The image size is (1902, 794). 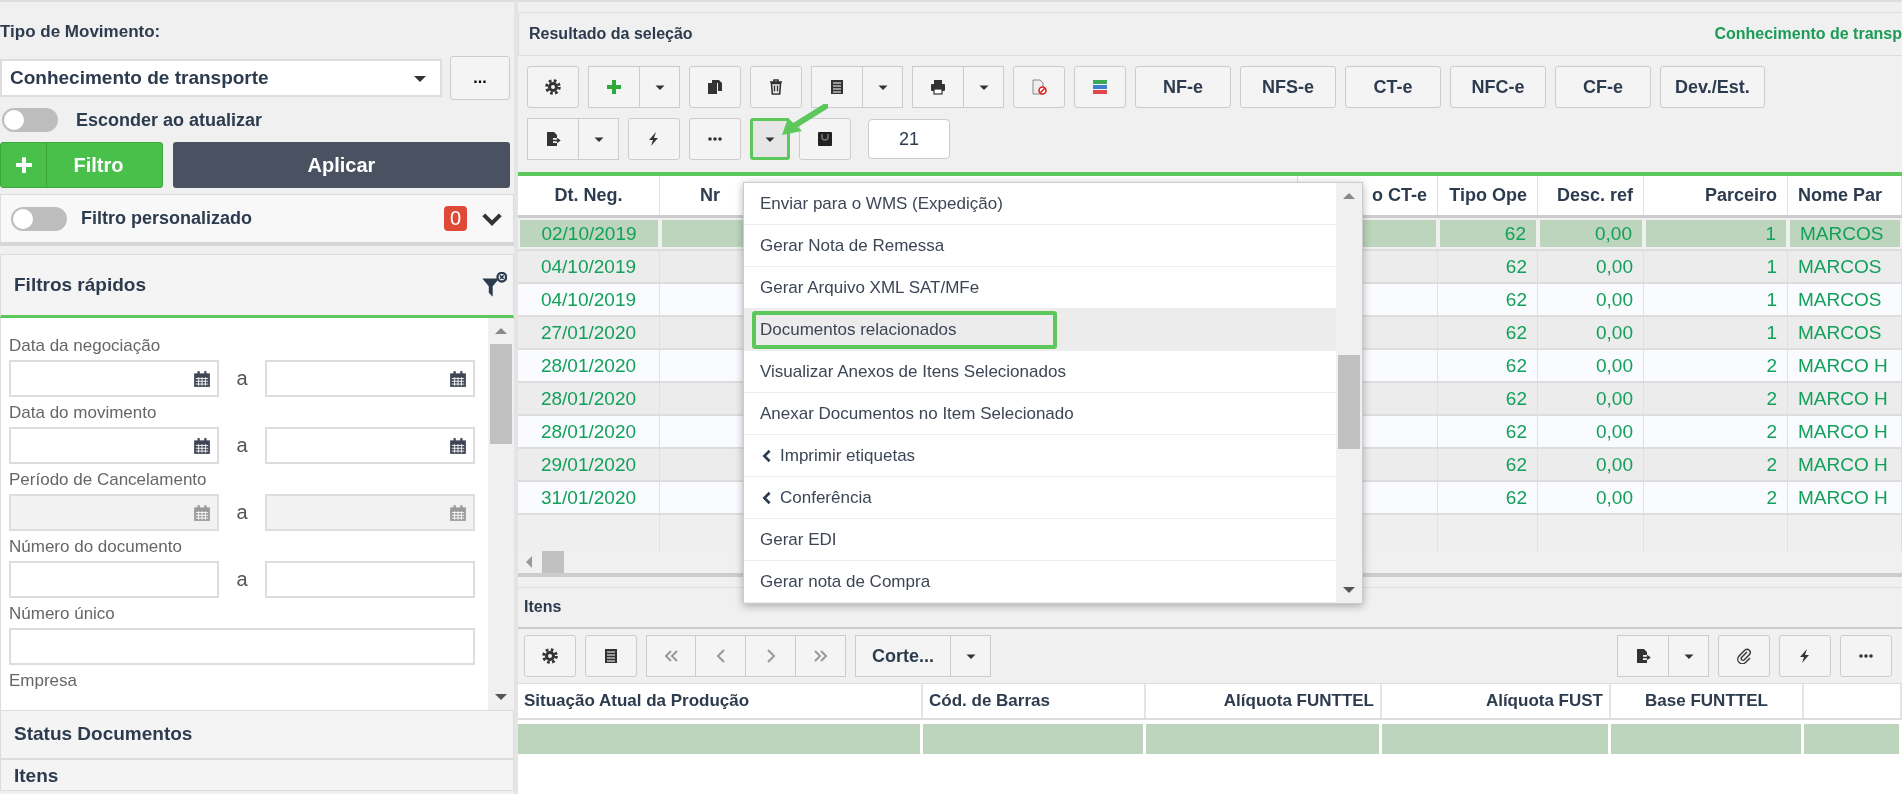 I want to click on clear-filters-button, so click(x=494, y=285).